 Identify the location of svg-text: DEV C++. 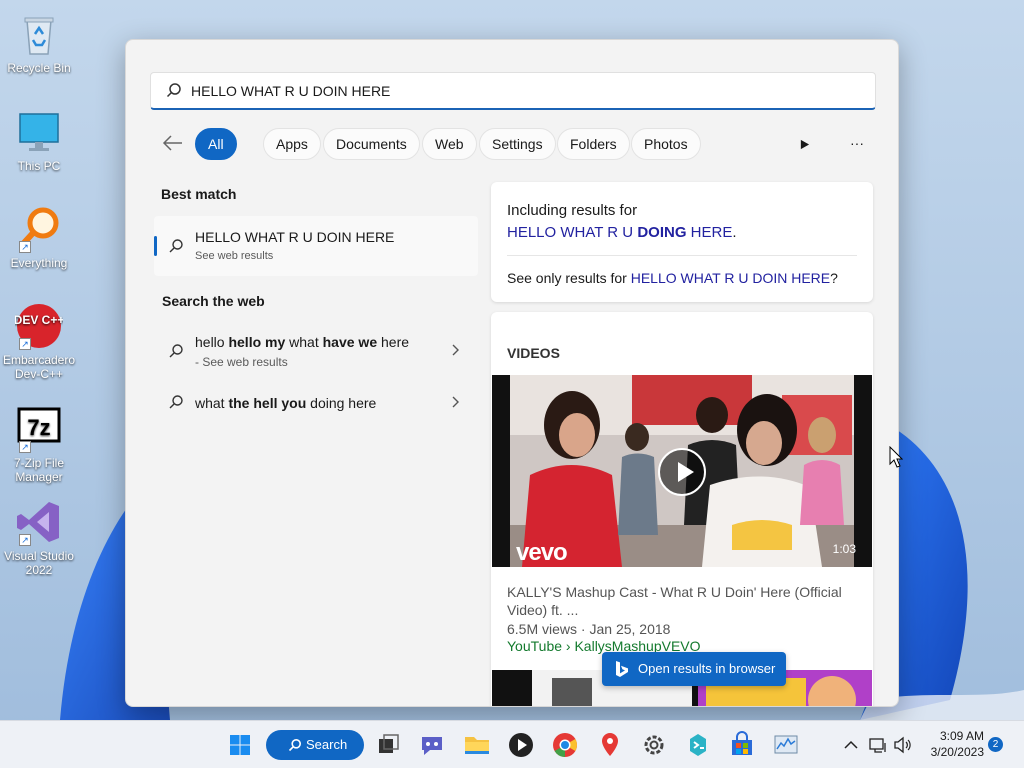
(39, 320).